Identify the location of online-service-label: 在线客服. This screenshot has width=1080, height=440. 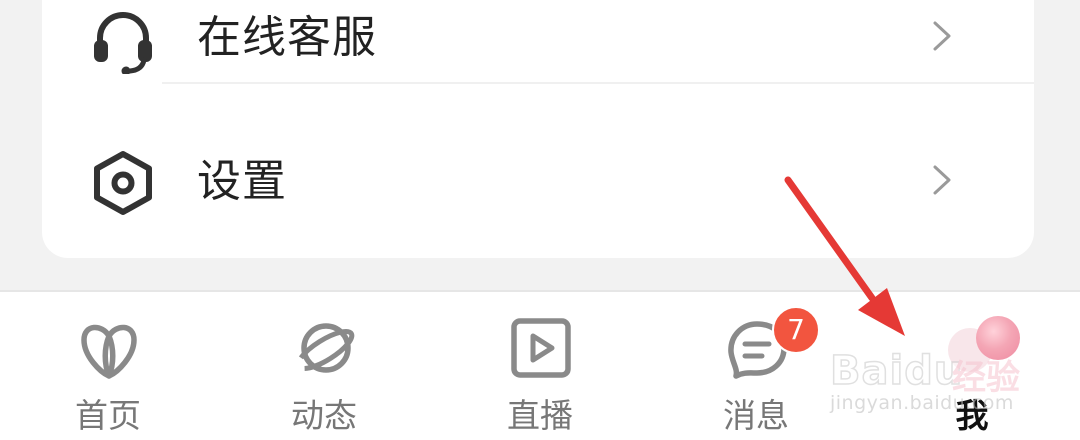
(287, 37).